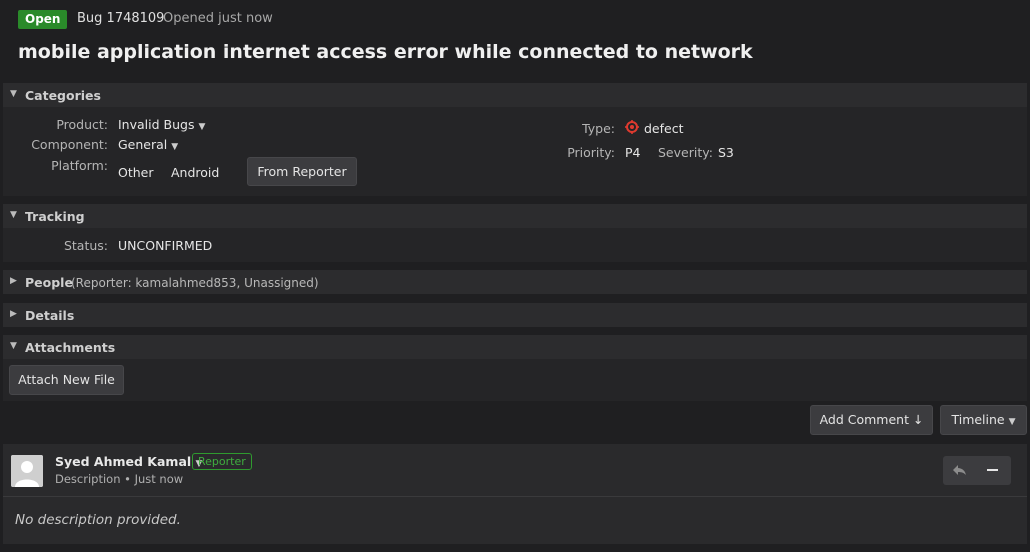 The height and width of the screenshot is (552, 1030). I want to click on timeline-button: Timeline ▼, so click(983, 420).